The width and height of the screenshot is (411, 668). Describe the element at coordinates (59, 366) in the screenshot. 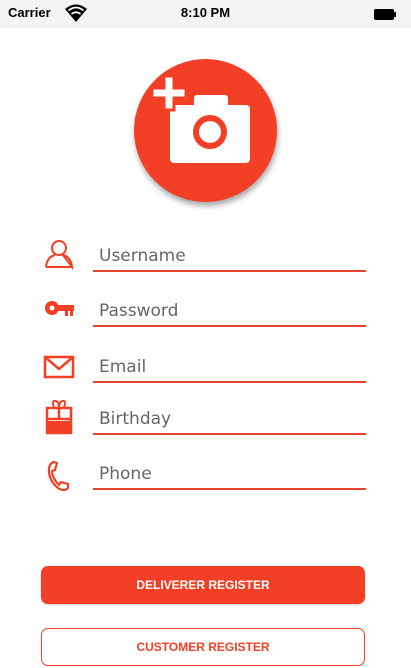

I see `mail-icon` at that location.